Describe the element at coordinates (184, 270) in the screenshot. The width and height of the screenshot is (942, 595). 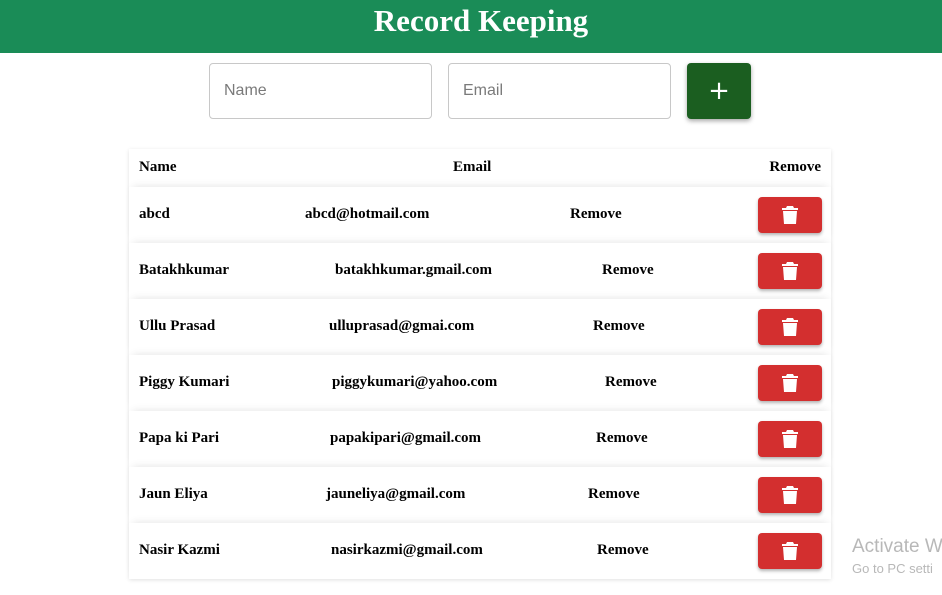
I see `row-name: Batakhkumar` at that location.